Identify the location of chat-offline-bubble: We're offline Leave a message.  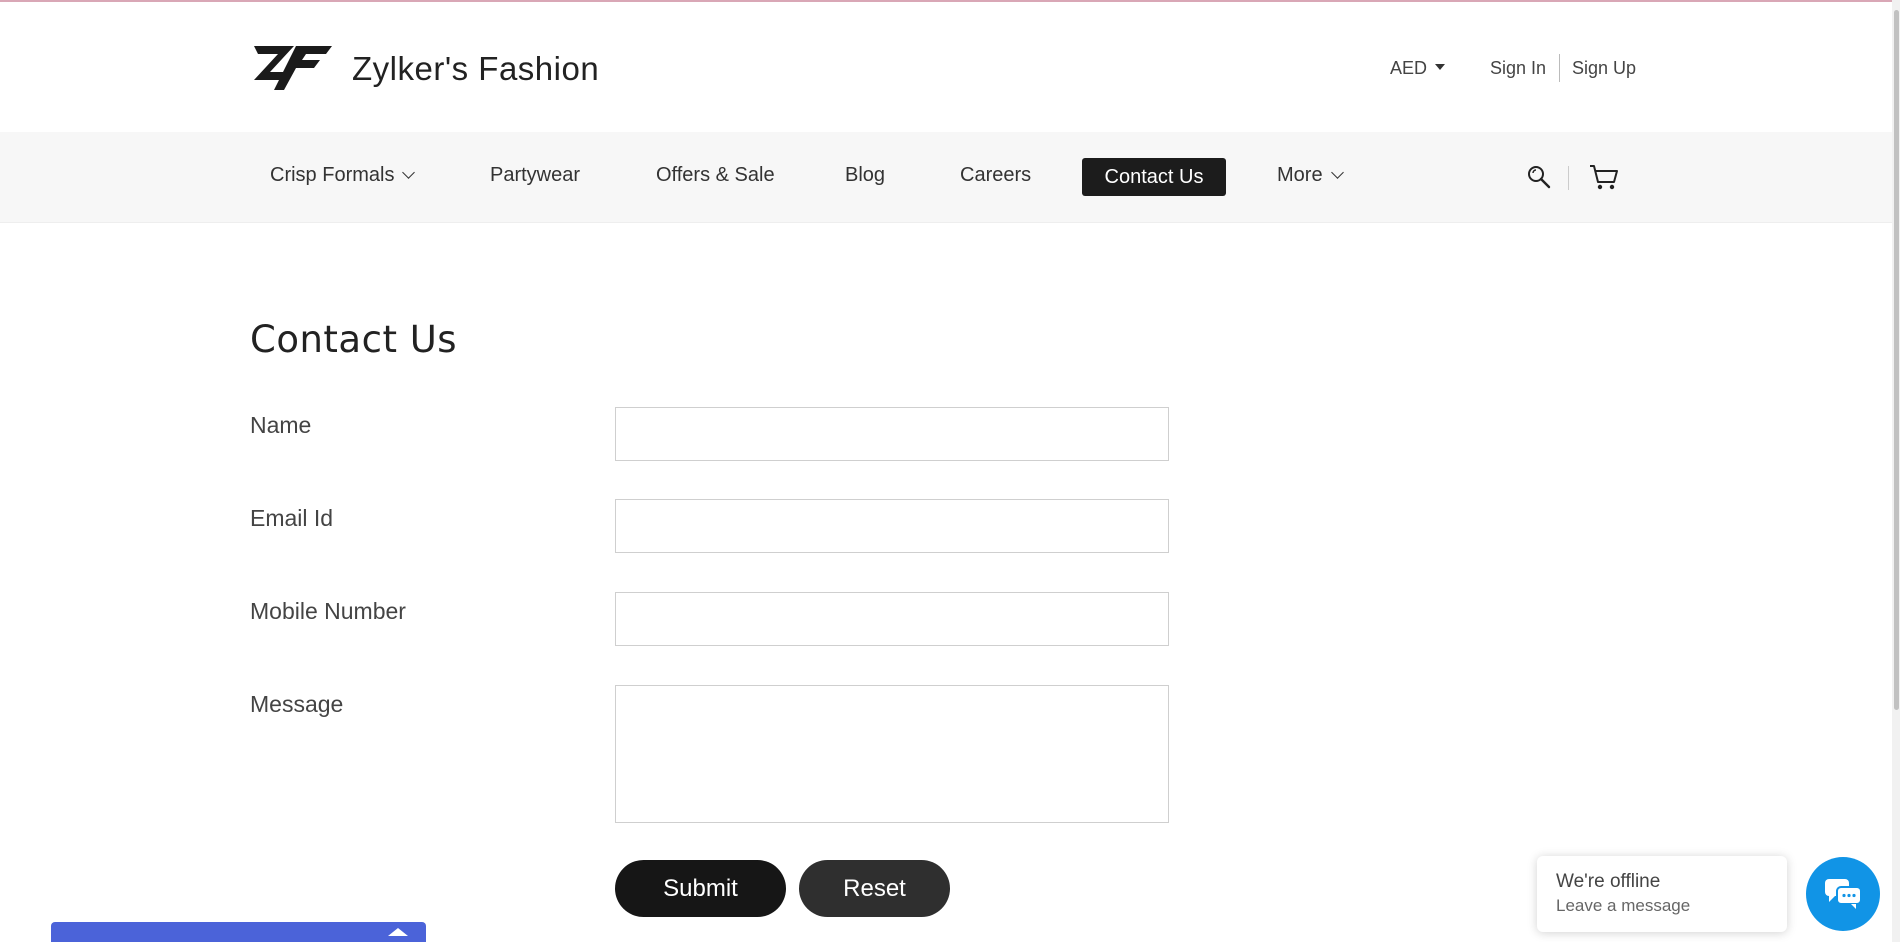
(1662, 894).